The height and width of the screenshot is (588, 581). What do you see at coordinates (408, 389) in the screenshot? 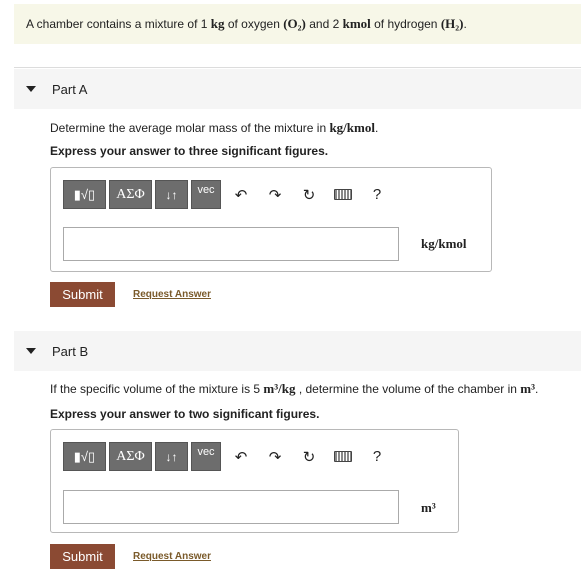
I see `part-b-question-text-2: , determine the volume of the chamber in` at bounding box center [408, 389].